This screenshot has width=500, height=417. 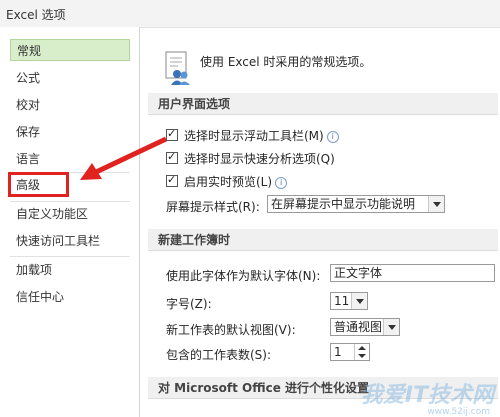 I want to click on sheet-count-stepper: 1, so click(x=350, y=352).